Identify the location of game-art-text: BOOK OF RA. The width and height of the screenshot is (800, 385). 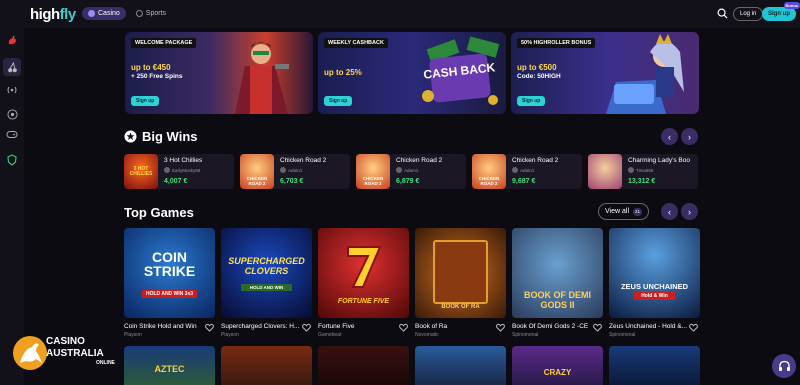
(460, 307).